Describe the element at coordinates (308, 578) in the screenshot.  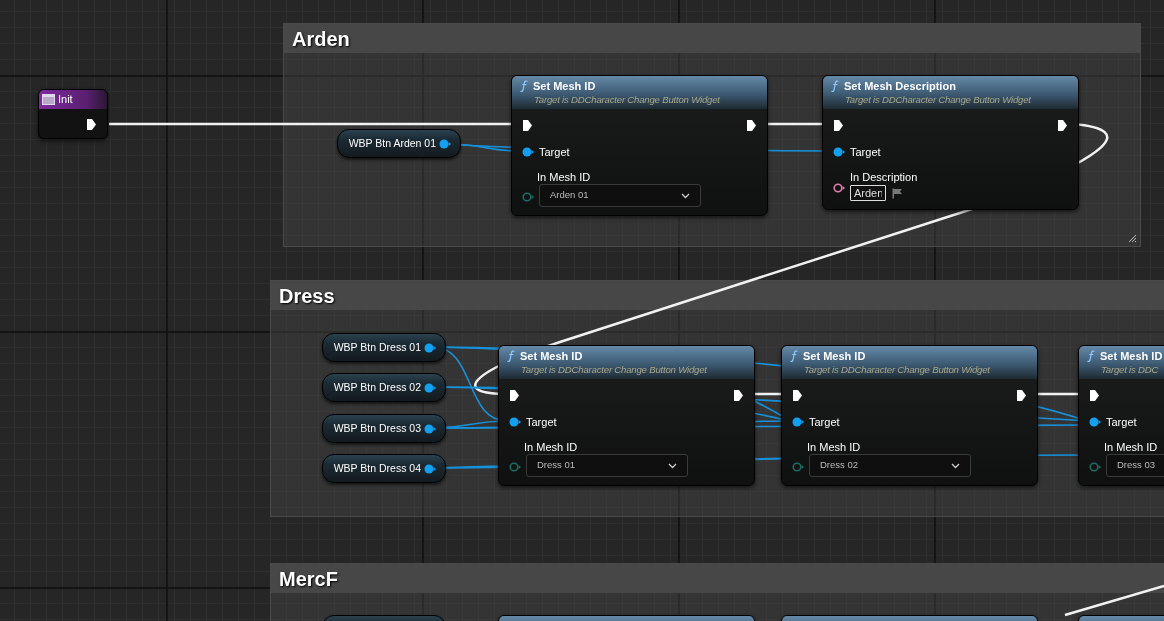
I see `comment-title: MercF` at that location.